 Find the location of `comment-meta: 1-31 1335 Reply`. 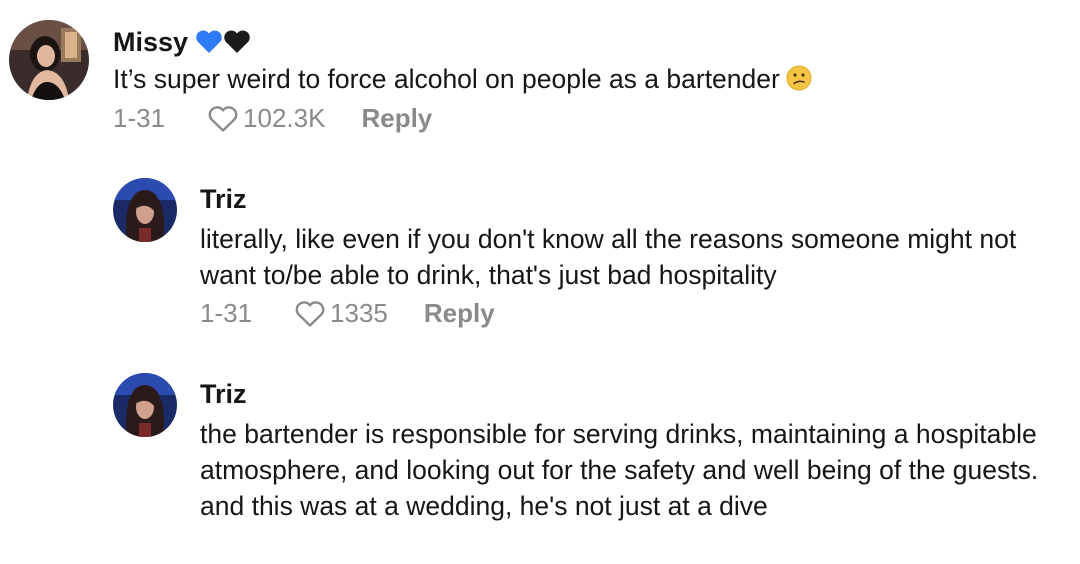

comment-meta: 1-31 1335 Reply is located at coordinates (347, 313).